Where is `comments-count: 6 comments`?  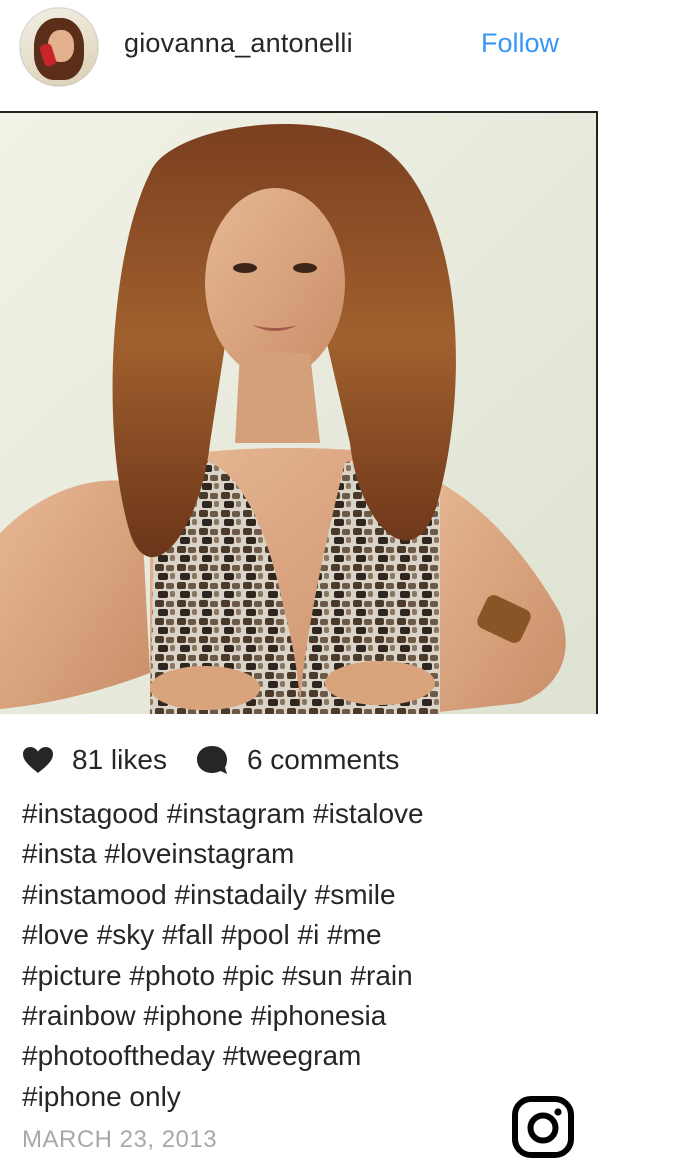 comments-count: 6 comments is located at coordinates (323, 760).